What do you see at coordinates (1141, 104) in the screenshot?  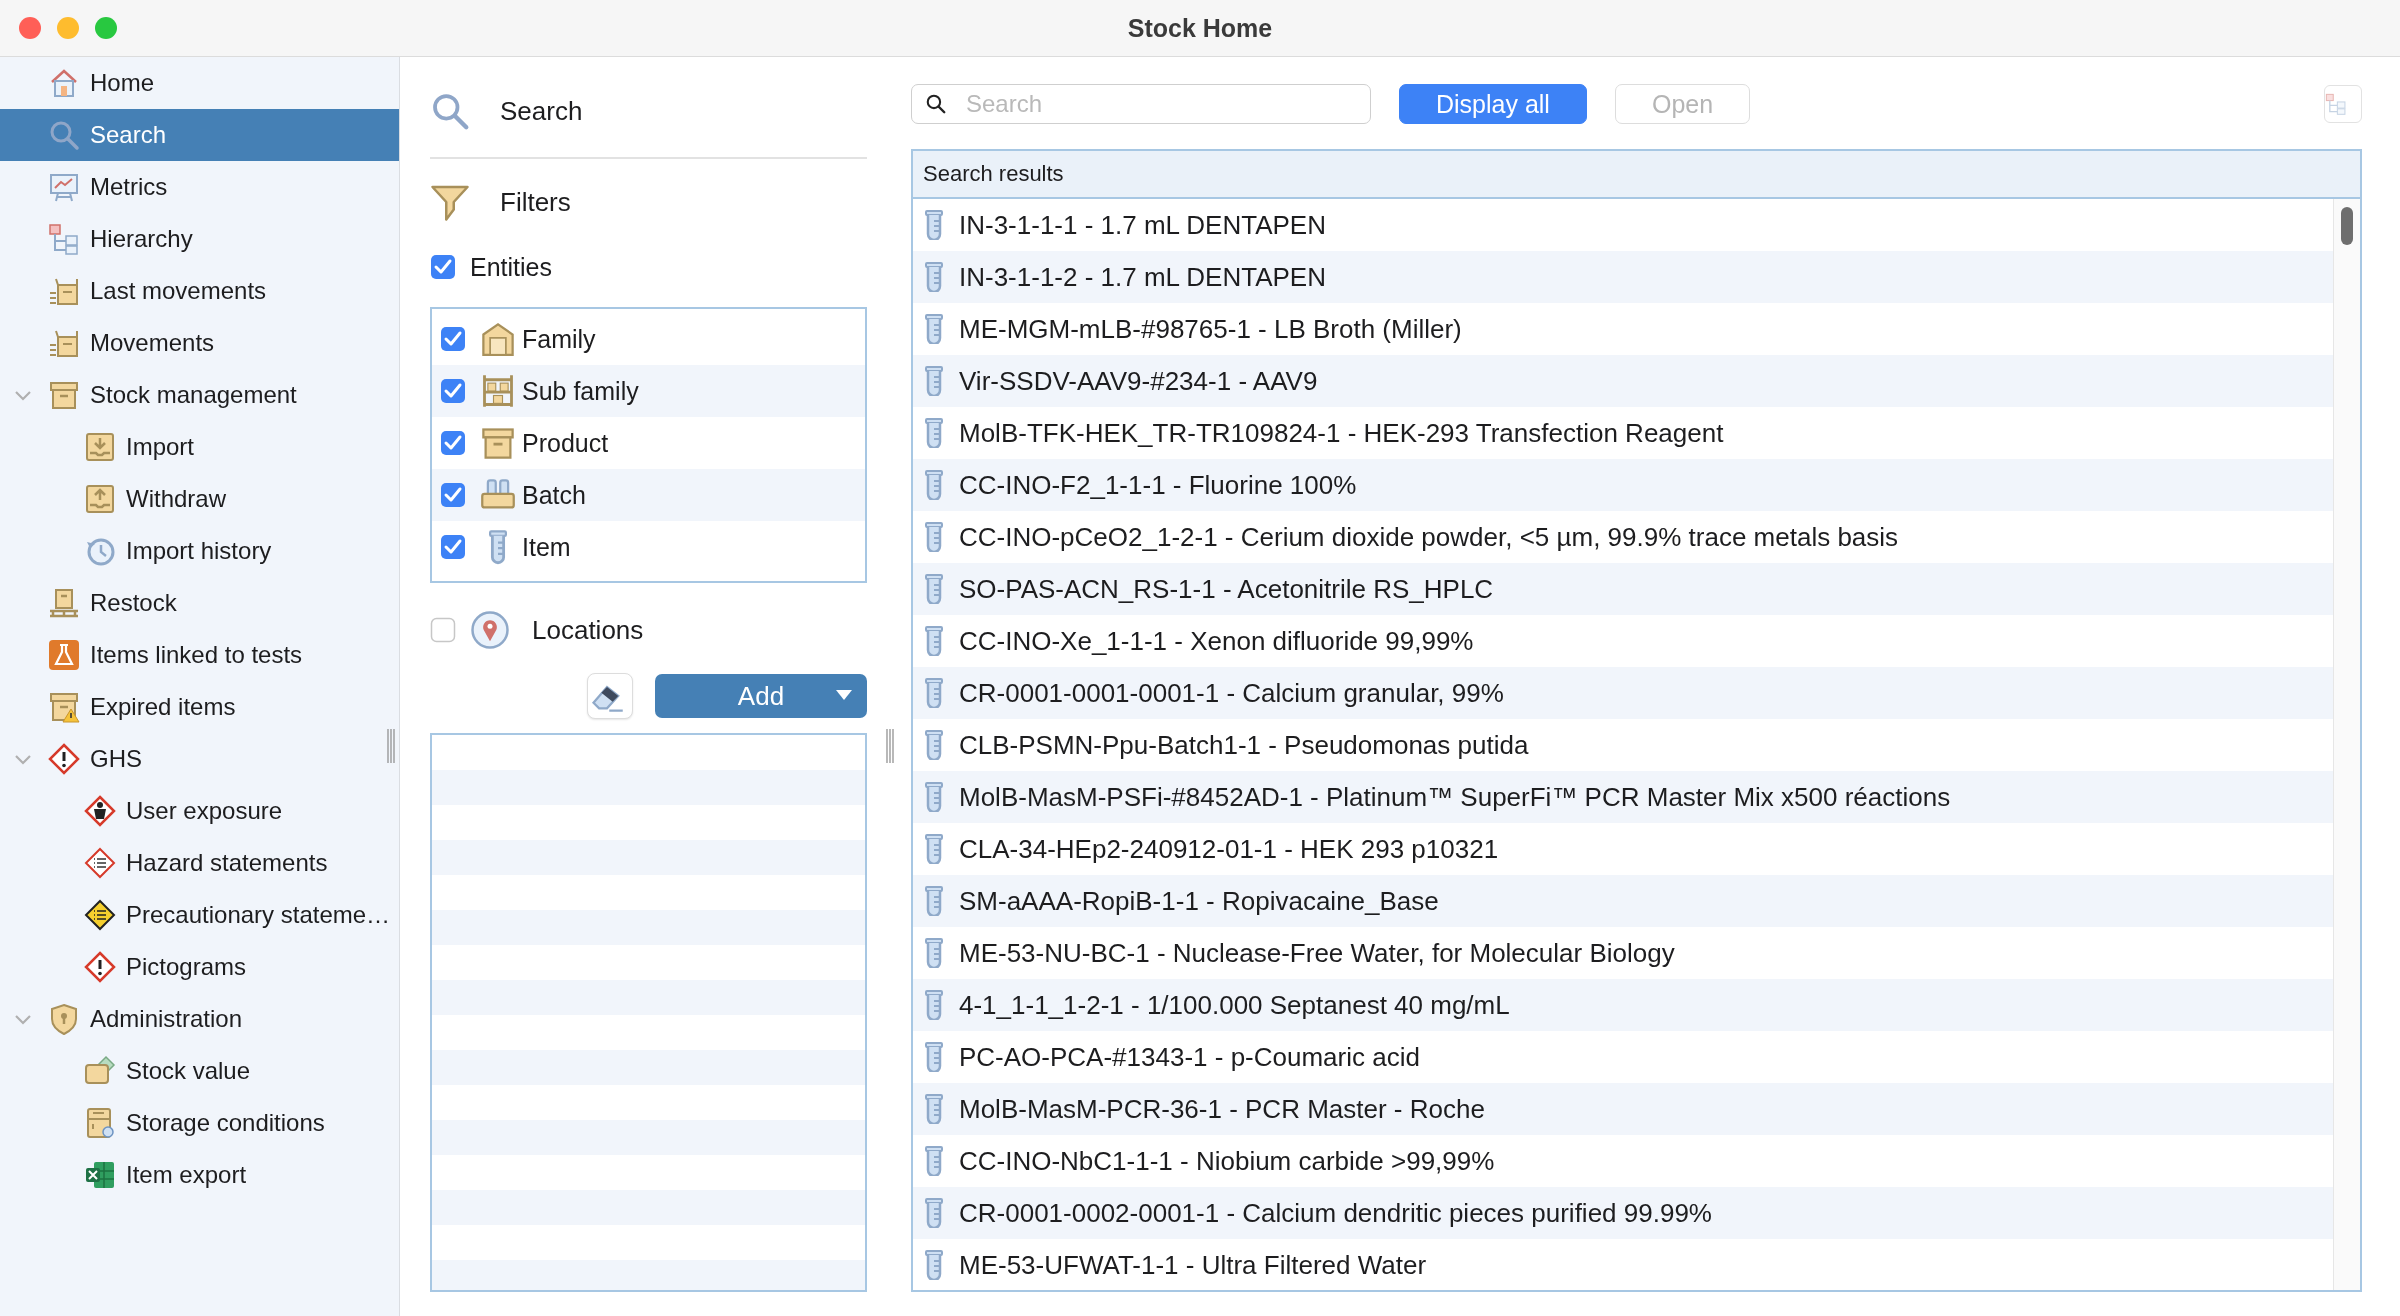 I see `search-field: Search` at bounding box center [1141, 104].